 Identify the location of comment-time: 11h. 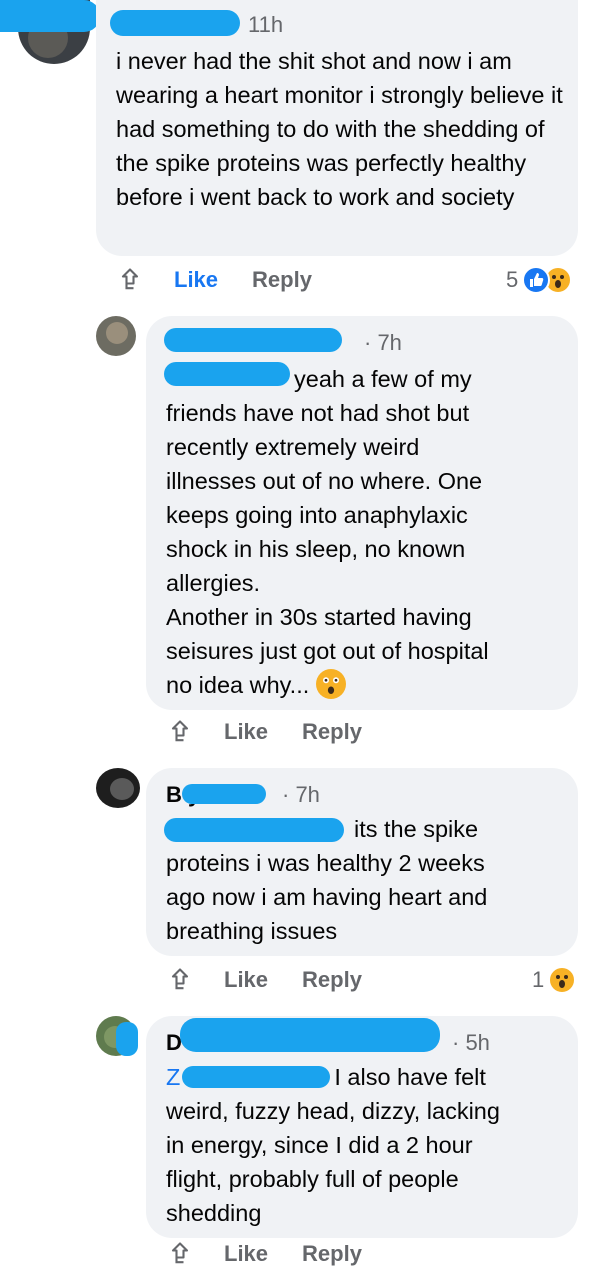
(265, 25).